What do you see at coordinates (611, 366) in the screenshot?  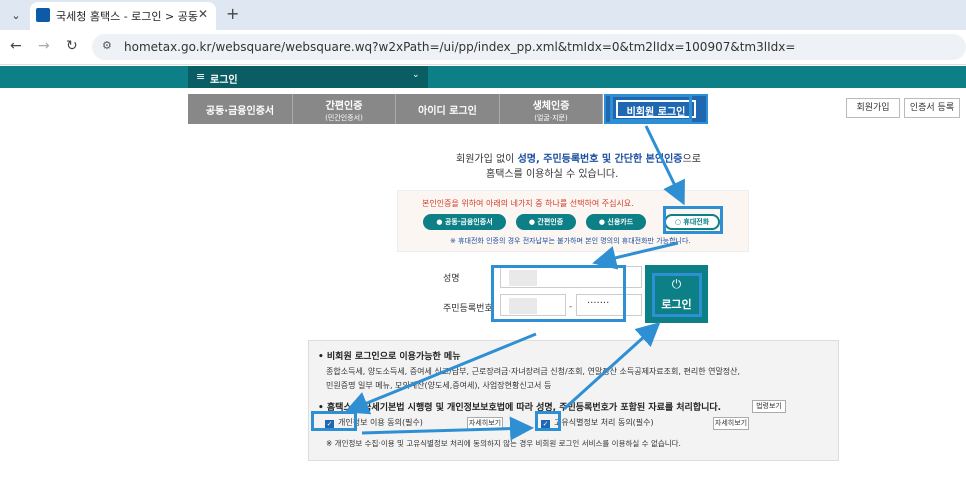 I see `arrow-consent-to-login` at bounding box center [611, 366].